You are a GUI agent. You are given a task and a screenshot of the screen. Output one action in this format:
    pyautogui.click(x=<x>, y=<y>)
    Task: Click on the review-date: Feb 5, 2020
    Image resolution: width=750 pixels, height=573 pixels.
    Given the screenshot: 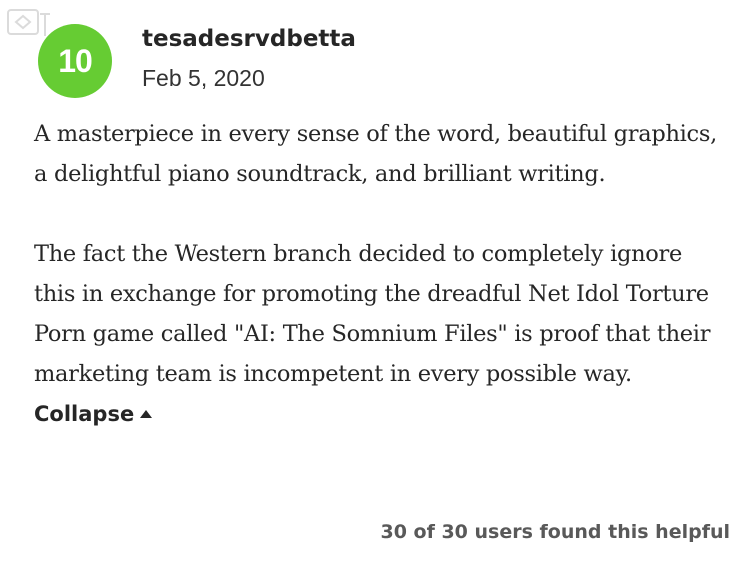 What is the action you would take?
    pyautogui.click(x=203, y=78)
    